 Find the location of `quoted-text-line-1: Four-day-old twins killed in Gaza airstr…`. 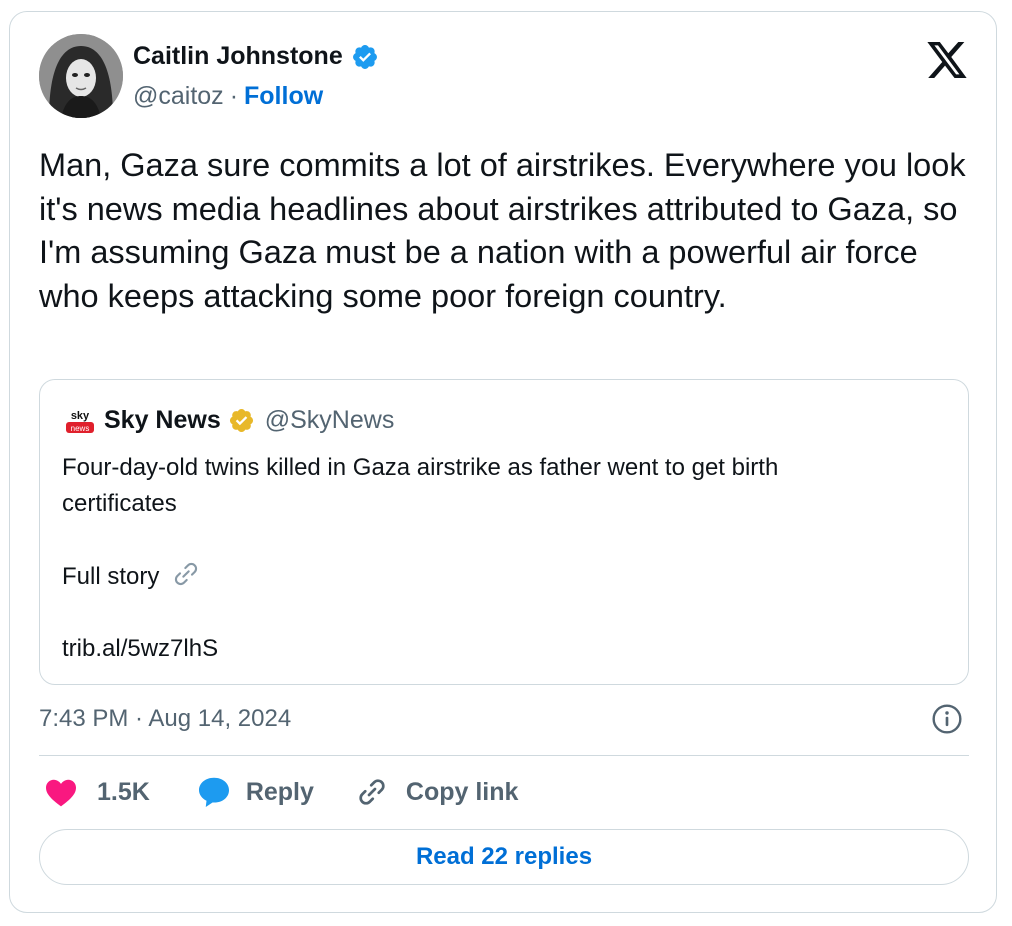

quoted-text-line-1: Four-day-old twins killed in Gaza airstr… is located at coordinates (420, 467).